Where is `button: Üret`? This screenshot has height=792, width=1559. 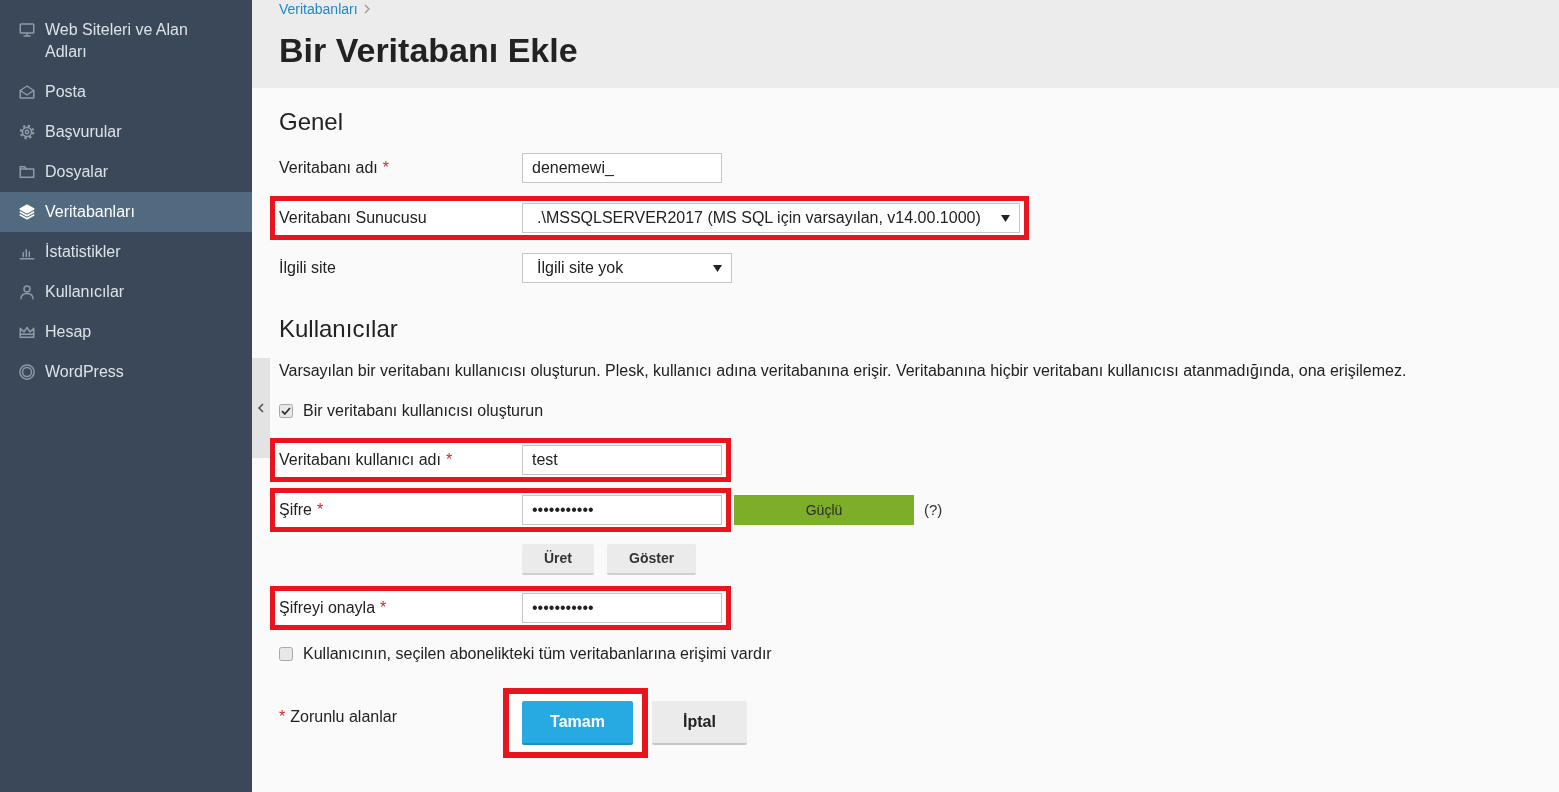 button: Üret is located at coordinates (558, 559).